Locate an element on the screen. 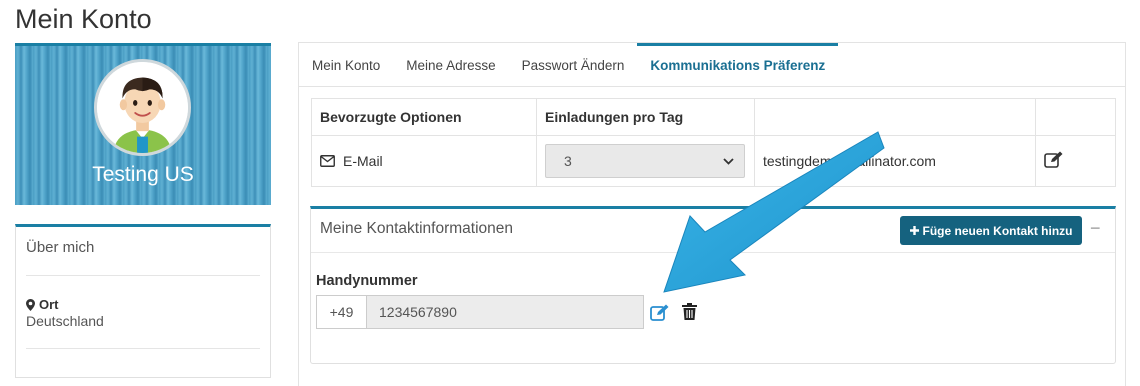 The width and height of the screenshot is (1140, 386). table-header-row: Bevorzugte Optionen Einladungen pro Tag is located at coordinates (713, 117).